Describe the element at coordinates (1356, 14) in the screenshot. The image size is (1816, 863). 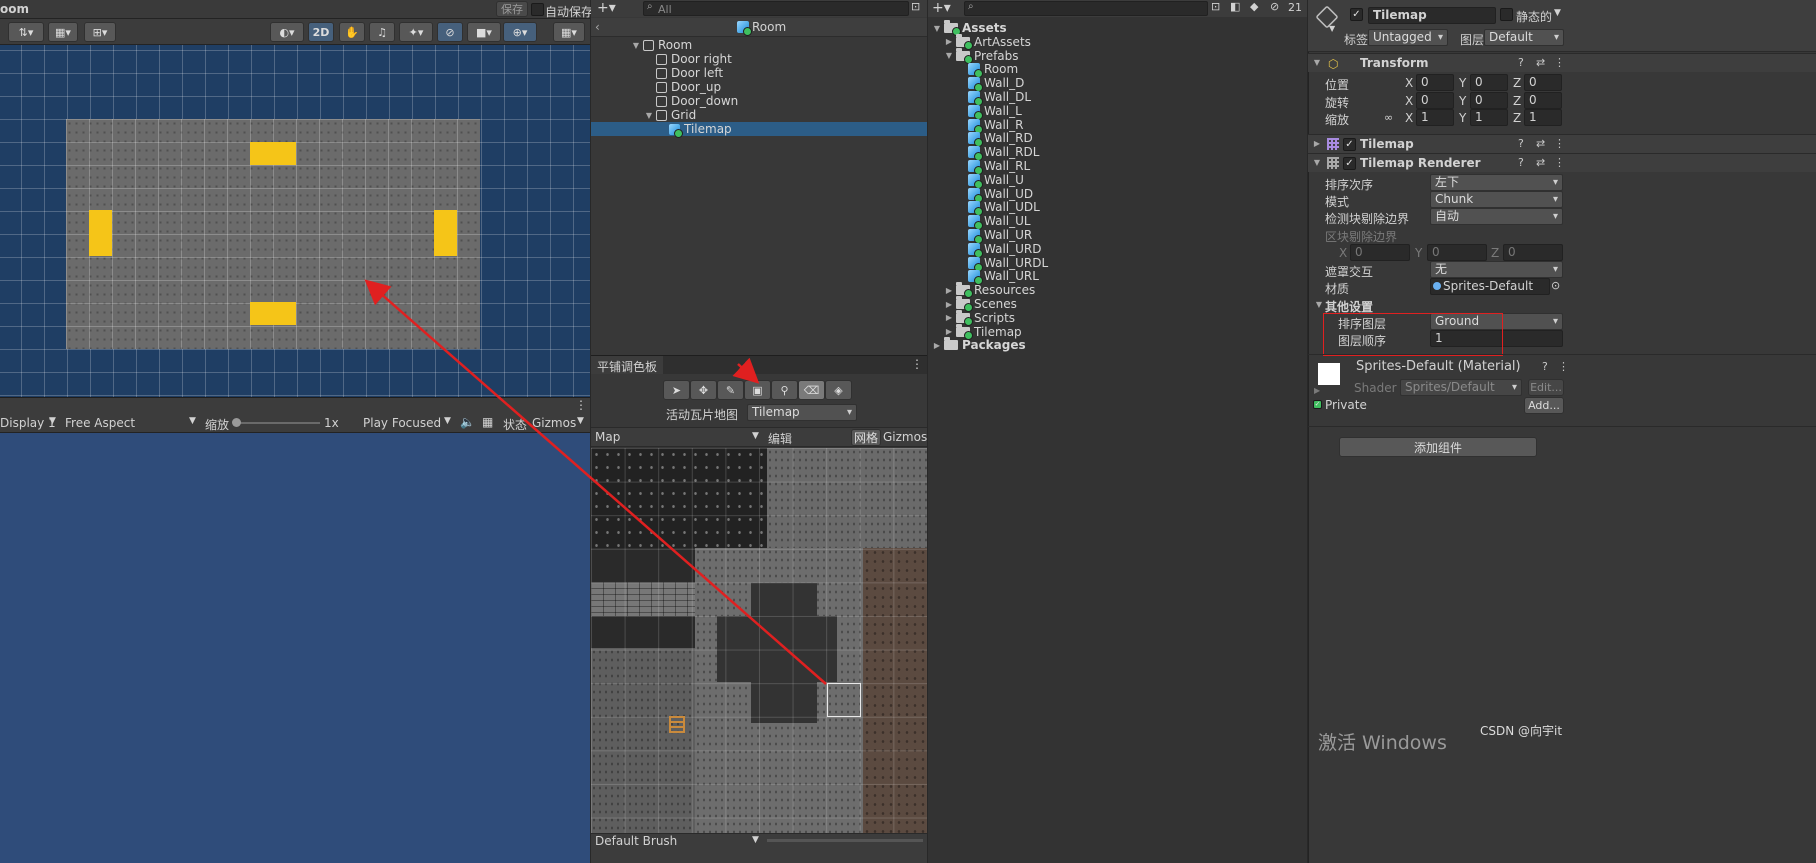
I see `active-checkbox: ✓` at that location.